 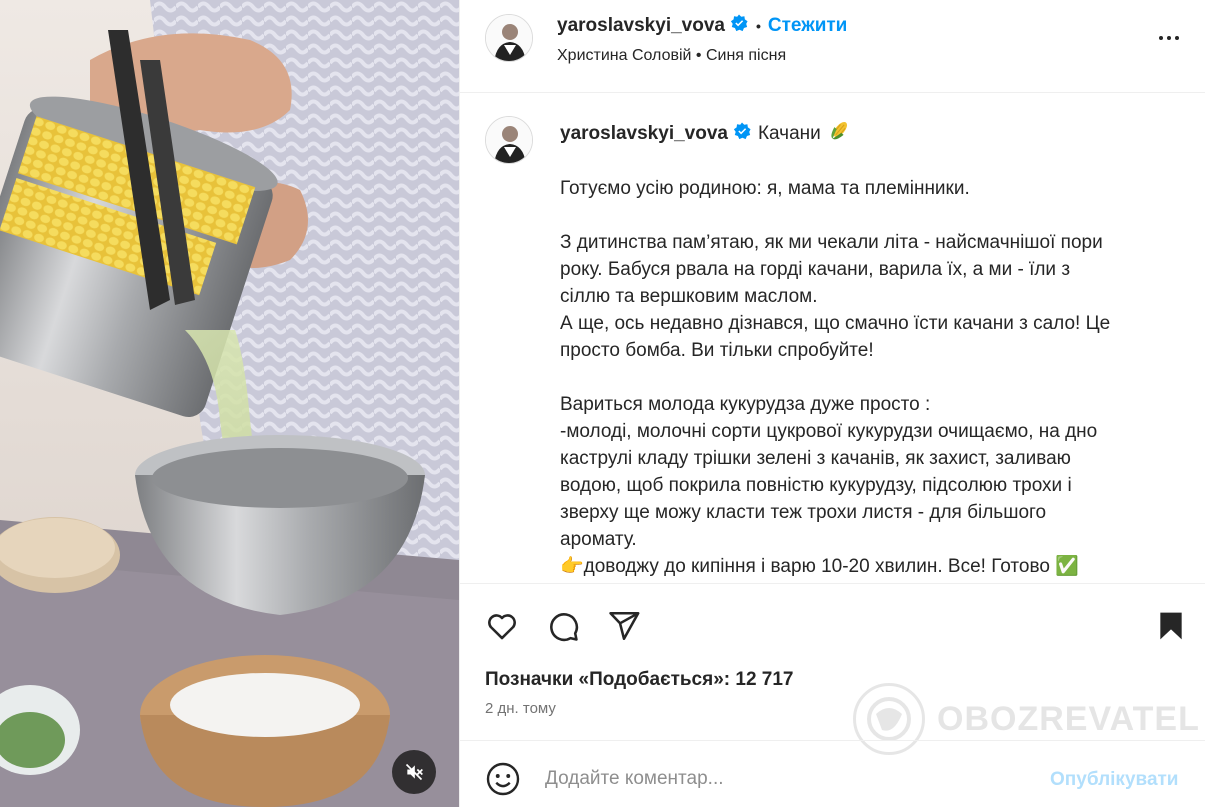 What do you see at coordinates (598, 539) in the screenshot?
I see `caption-line: аромату.` at bounding box center [598, 539].